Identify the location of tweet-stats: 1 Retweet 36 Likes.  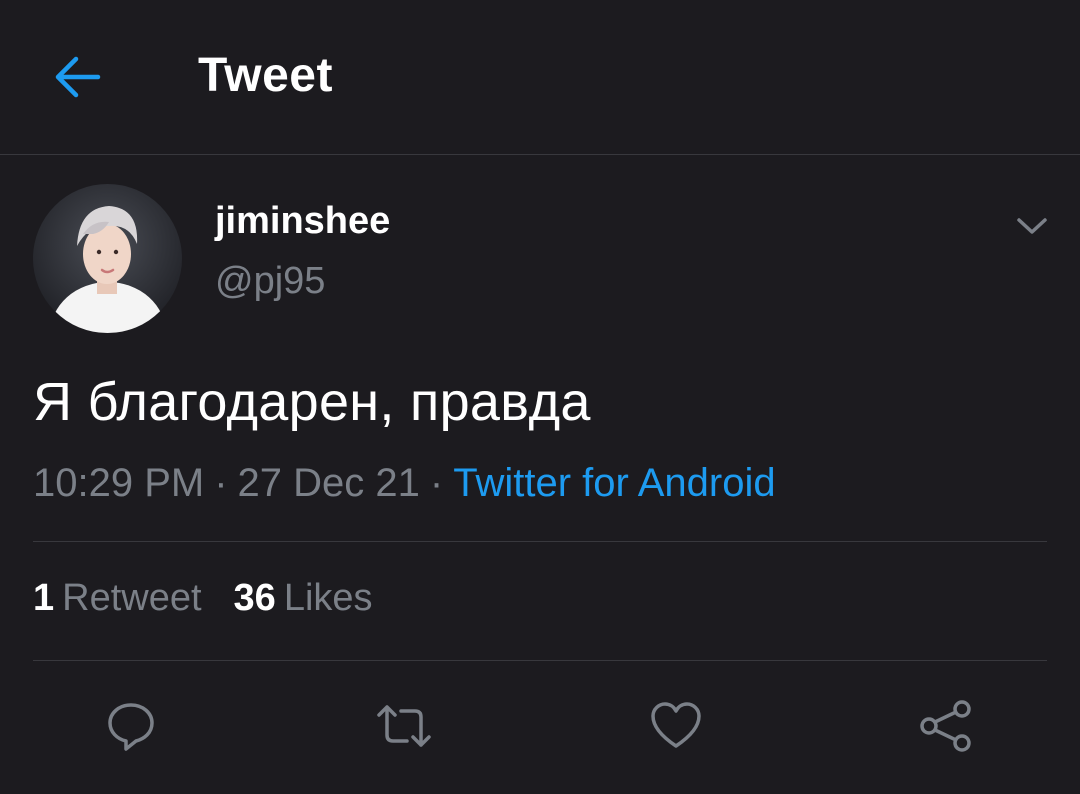
(203, 598).